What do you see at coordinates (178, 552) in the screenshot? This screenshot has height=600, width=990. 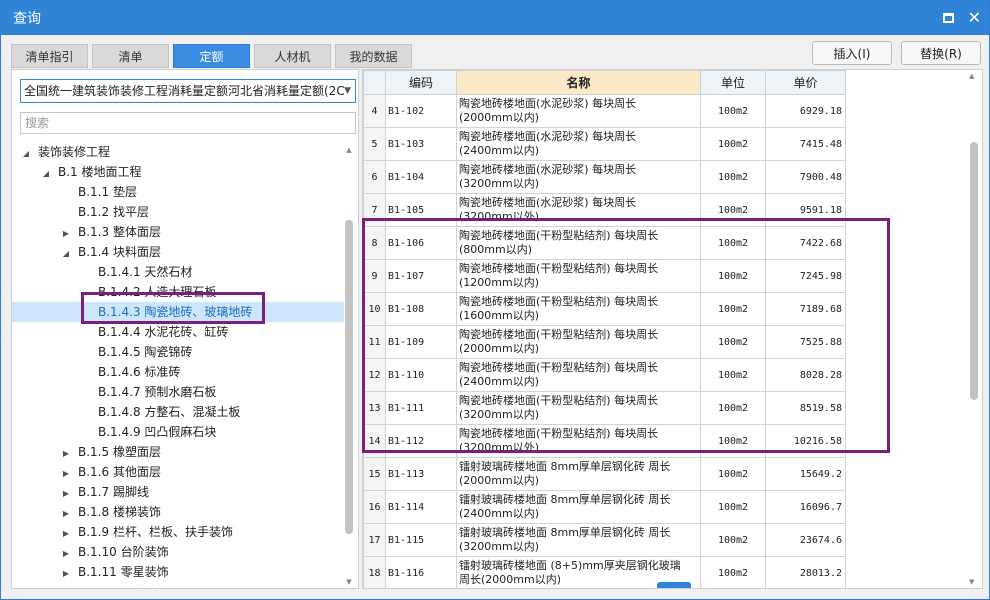 I see `tree-item: ▶ B.1.10 台阶装饰` at bounding box center [178, 552].